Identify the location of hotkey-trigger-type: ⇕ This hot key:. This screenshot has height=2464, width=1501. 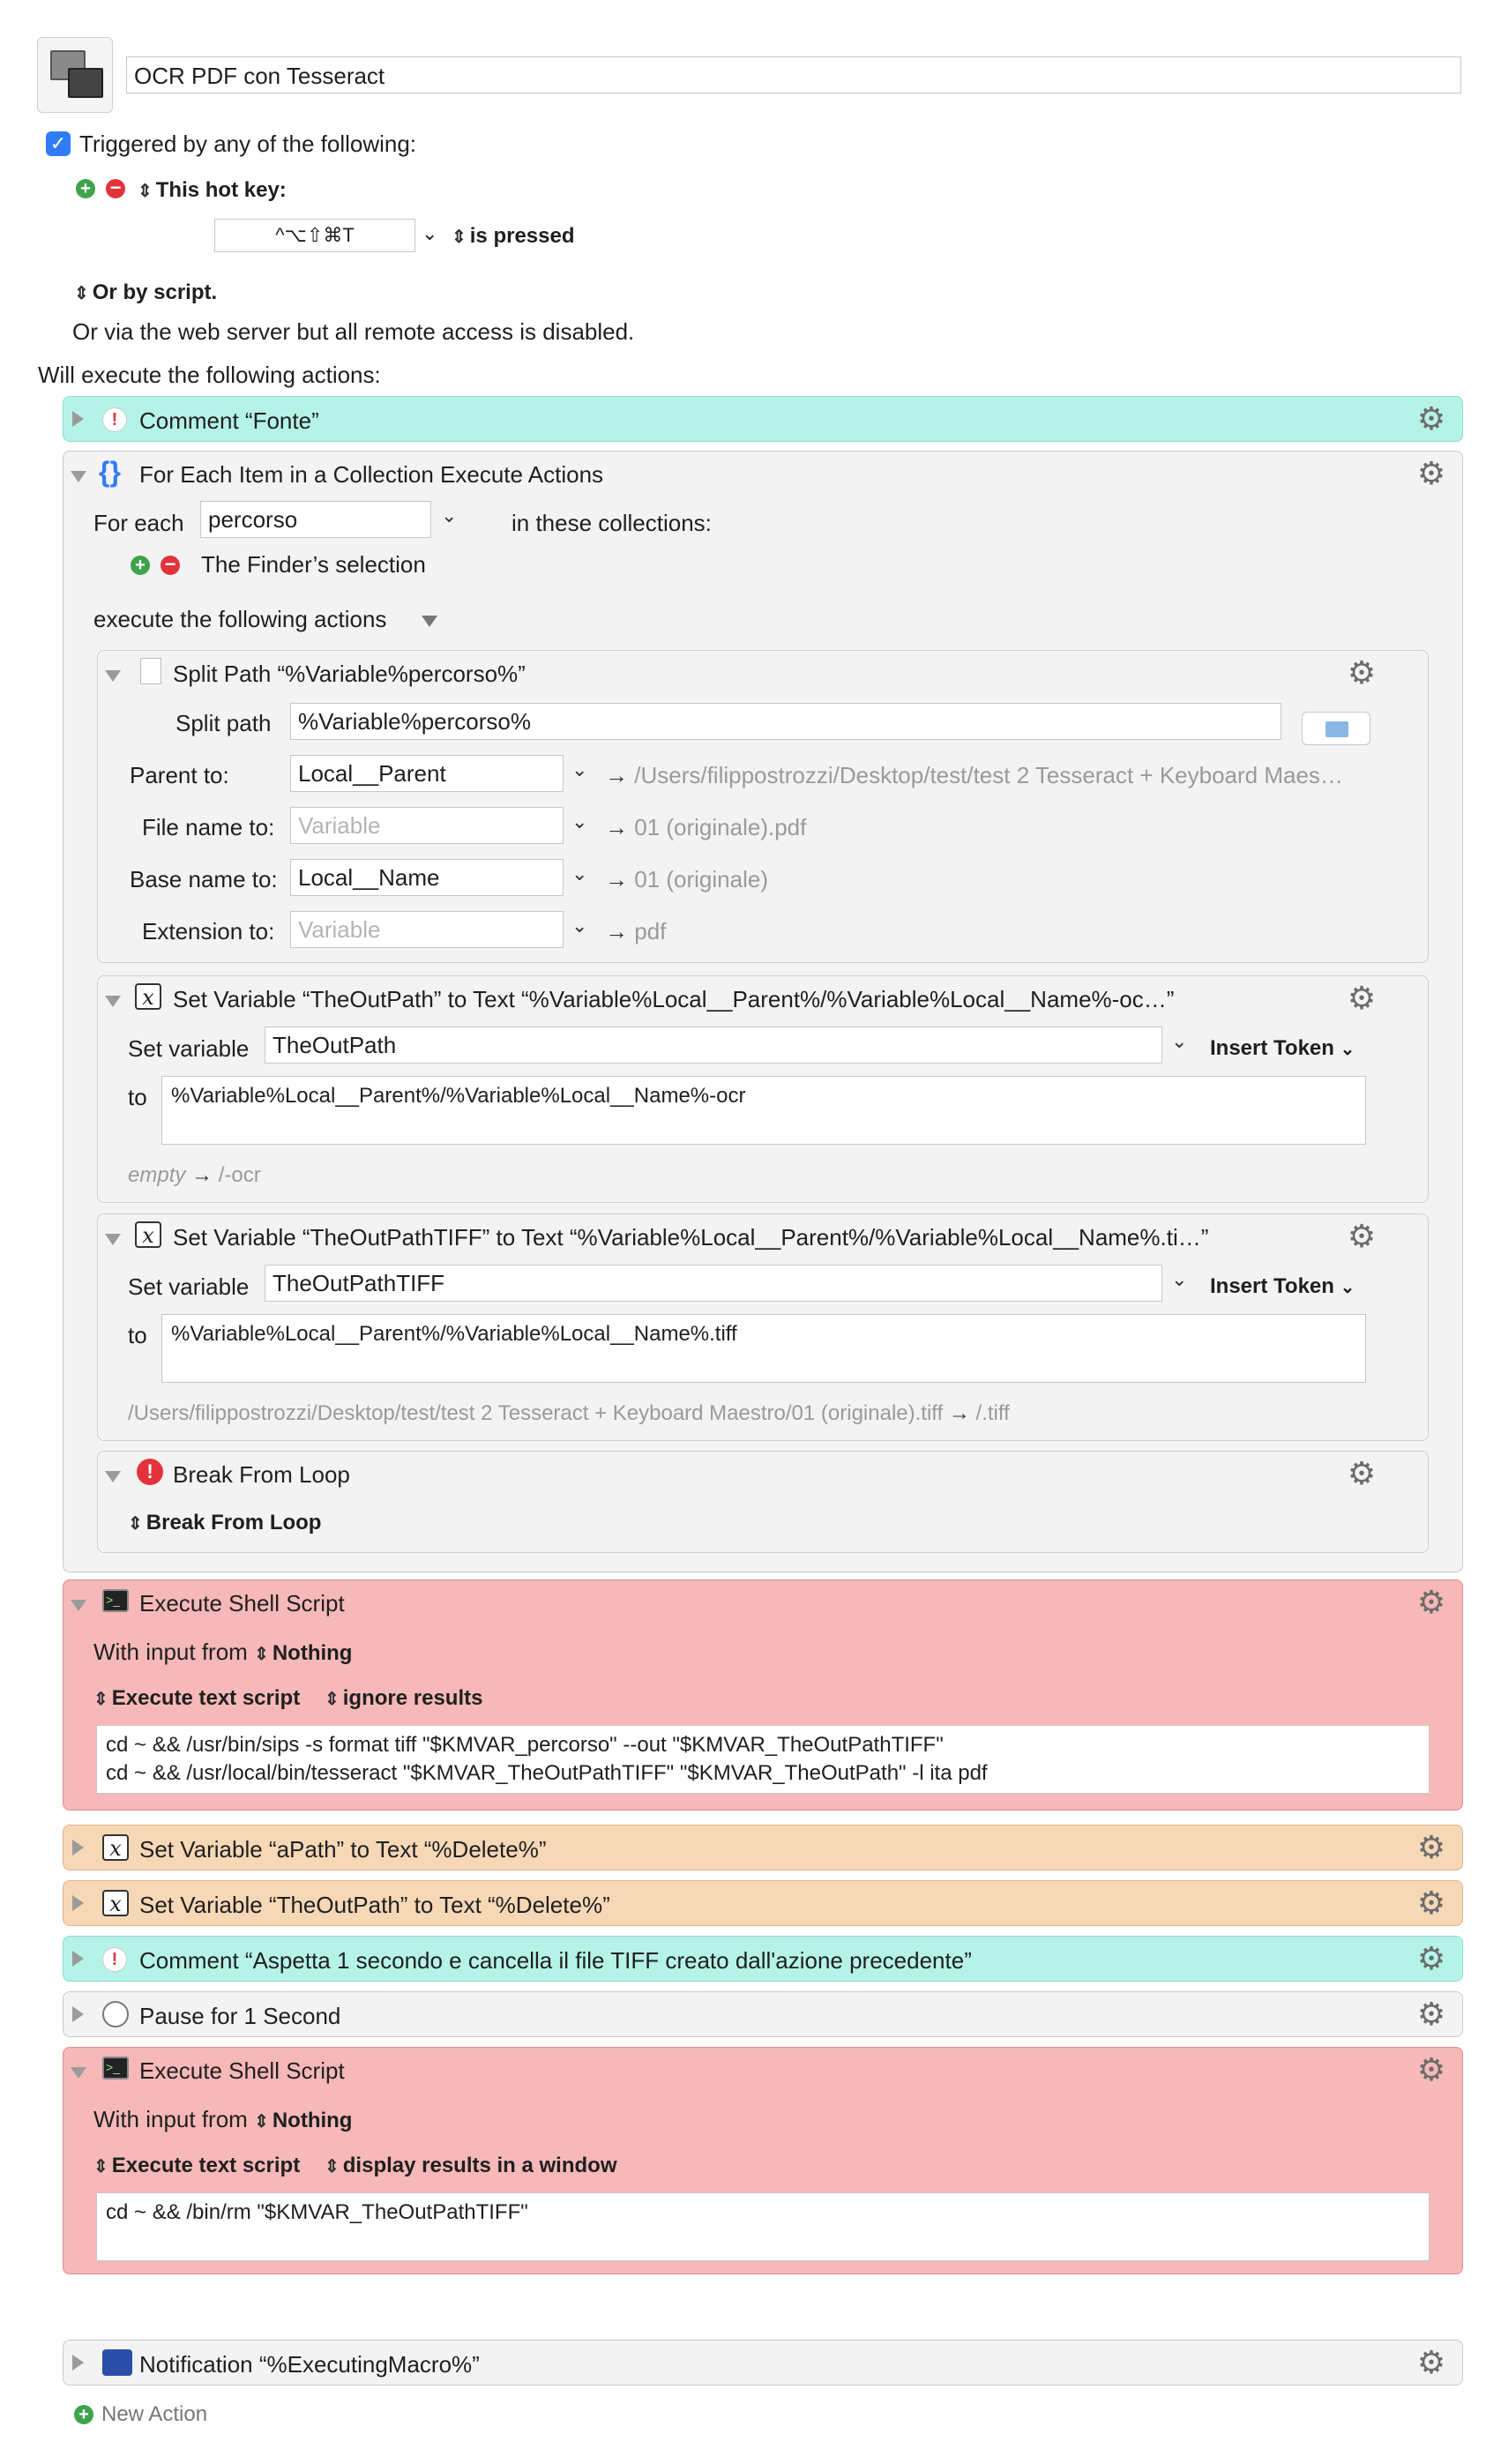
(212, 190).